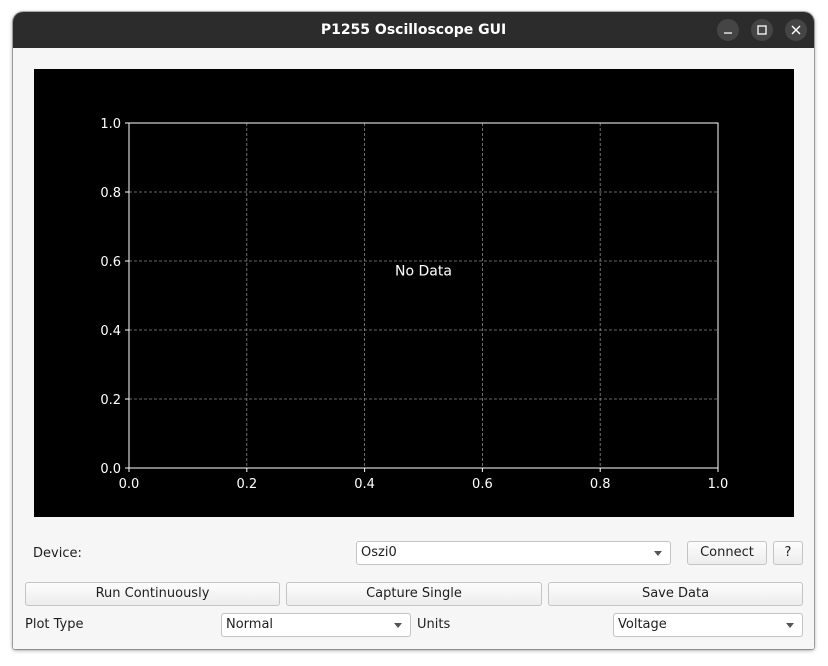 This screenshot has height=666, width=828. What do you see at coordinates (434, 624) in the screenshot?
I see `units-label: Units` at bounding box center [434, 624].